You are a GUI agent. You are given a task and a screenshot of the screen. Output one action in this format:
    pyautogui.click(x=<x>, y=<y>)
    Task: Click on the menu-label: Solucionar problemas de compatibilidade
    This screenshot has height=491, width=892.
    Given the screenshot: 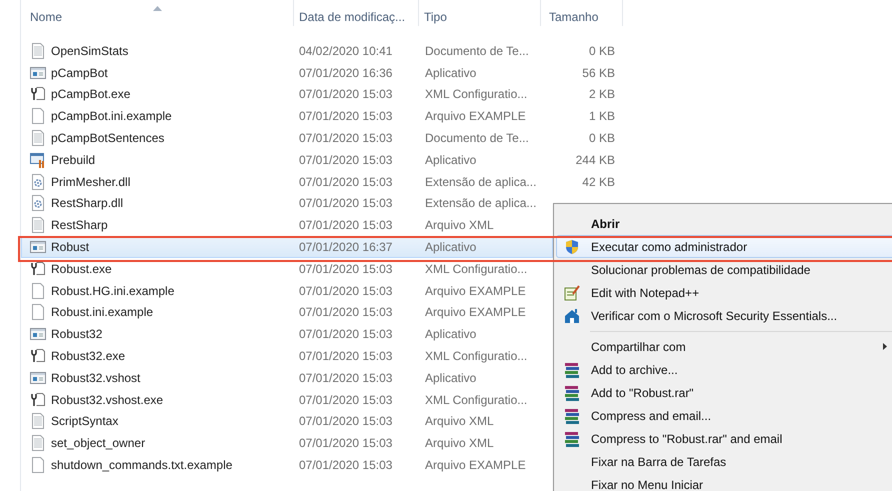 What is the action you would take?
    pyautogui.click(x=700, y=269)
    